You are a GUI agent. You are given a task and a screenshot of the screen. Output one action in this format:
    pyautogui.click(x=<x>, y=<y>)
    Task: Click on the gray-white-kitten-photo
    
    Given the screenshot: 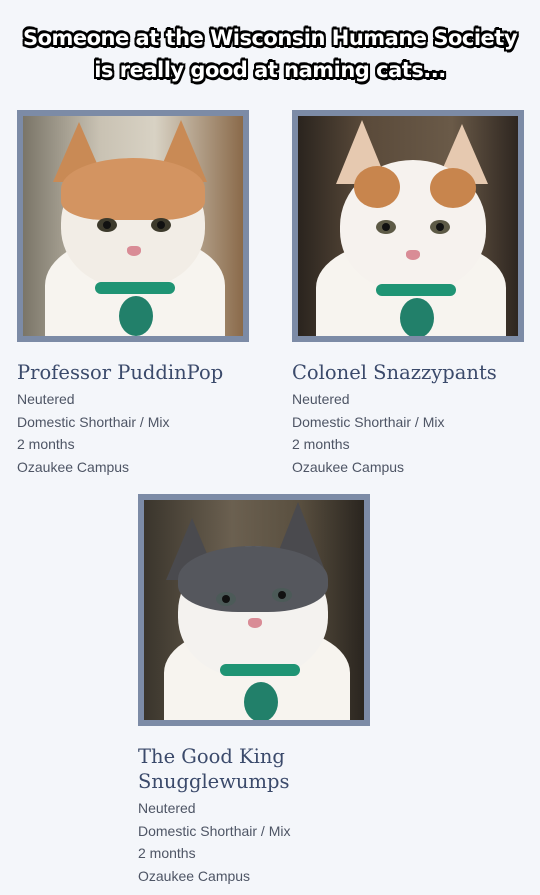 What is the action you would take?
    pyautogui.click(x=254, y=610)
    